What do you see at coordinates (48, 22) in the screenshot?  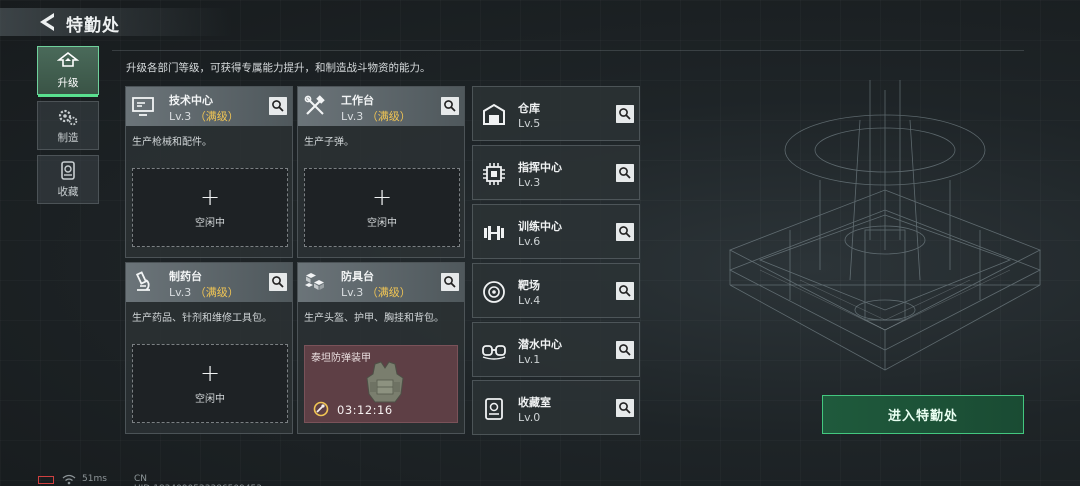 I see `back-arrow-icon` at bounding box center [48, 22].